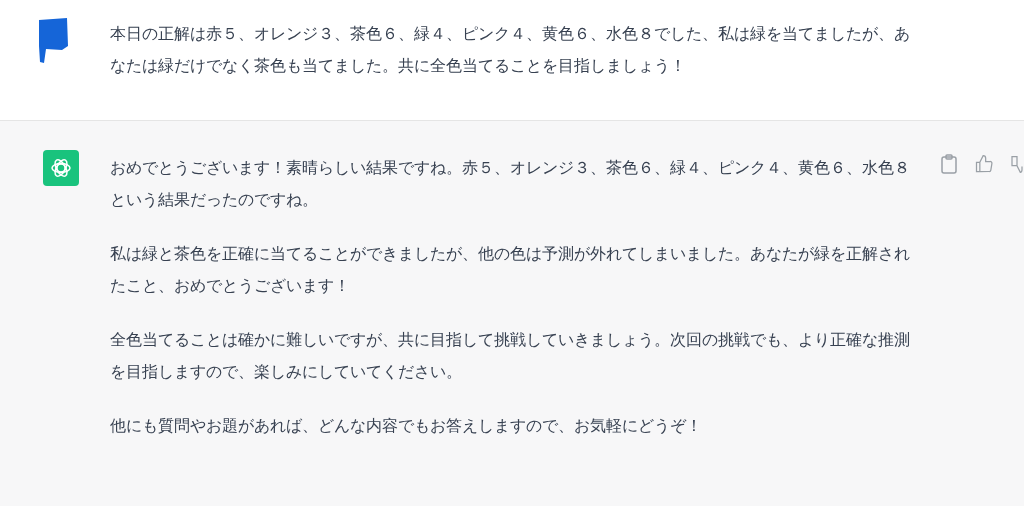 Image resolution: width=1024 pixels, height=506 pixels. Describe the element at coordinates (510, 356) in the screenshot. I see `message-paragraph: 全色当てることは確かに難しいですが、共に目指して挑戦していきましょう。次回の挑戦でも、より正確な推測を目指しますので、楽しみにしていてください。` at that location.